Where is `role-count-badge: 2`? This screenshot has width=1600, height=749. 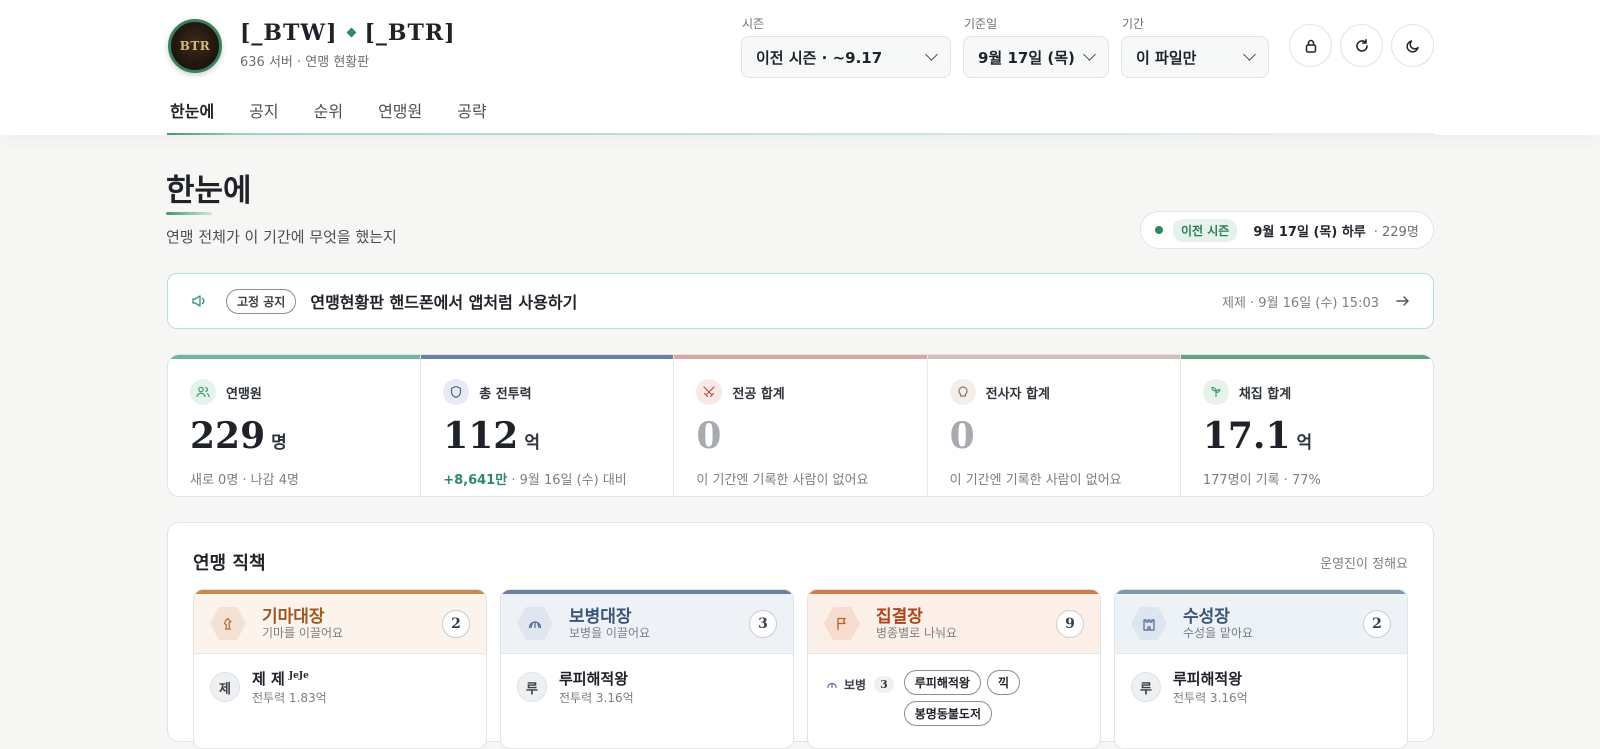 role-count-badge: 2 is located at coordinates (456, 623).